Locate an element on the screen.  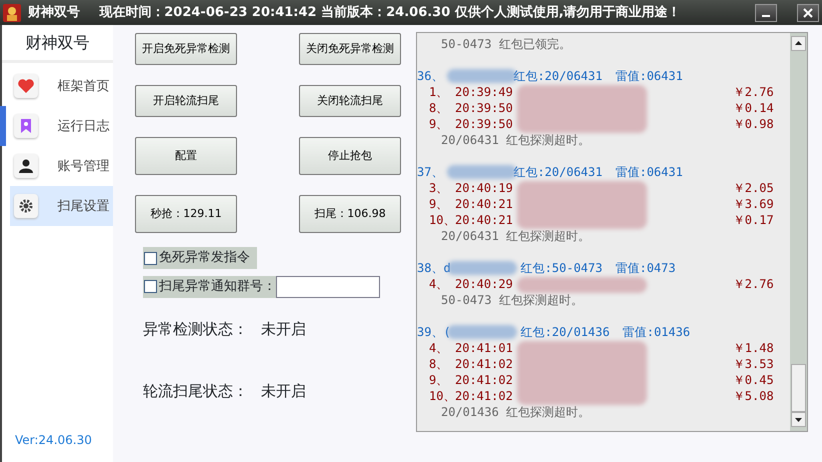
user-icon is located at coordinates (26, 166).